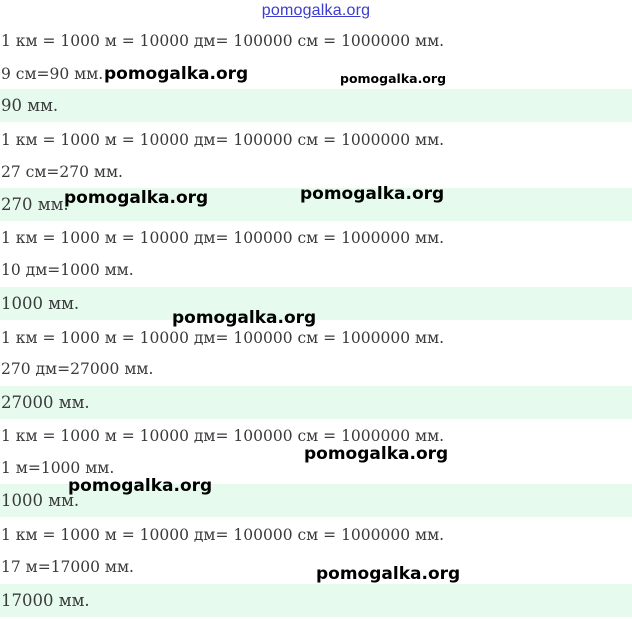 Image resolution: width=632 pixels, height=619 pixels. What do you see at coordinates (316, 600) in the screenshot?
I see `answer-line: 17000 мм.` at bounding box center [316, 600].